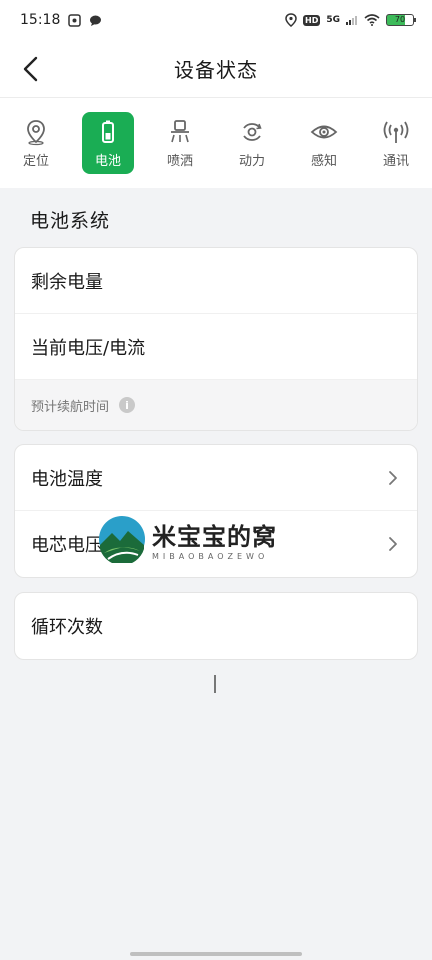  Describe the element at coordinates (108, 131) in the screenshot. I see `battery-icon` at that location.